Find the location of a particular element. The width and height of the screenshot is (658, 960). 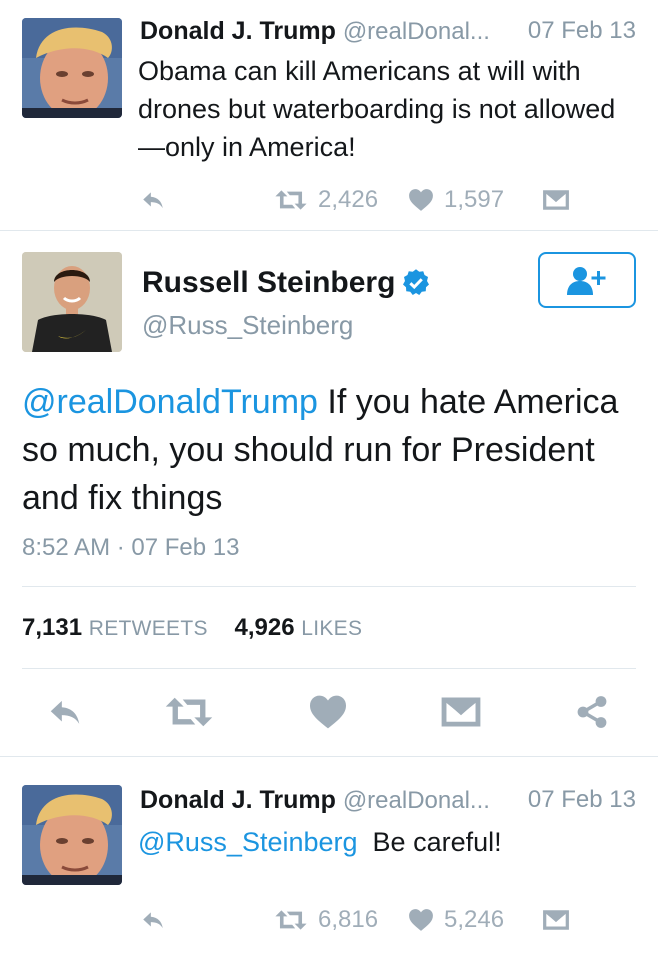

like-count: 1,597 is located at coordinates (474, 199).